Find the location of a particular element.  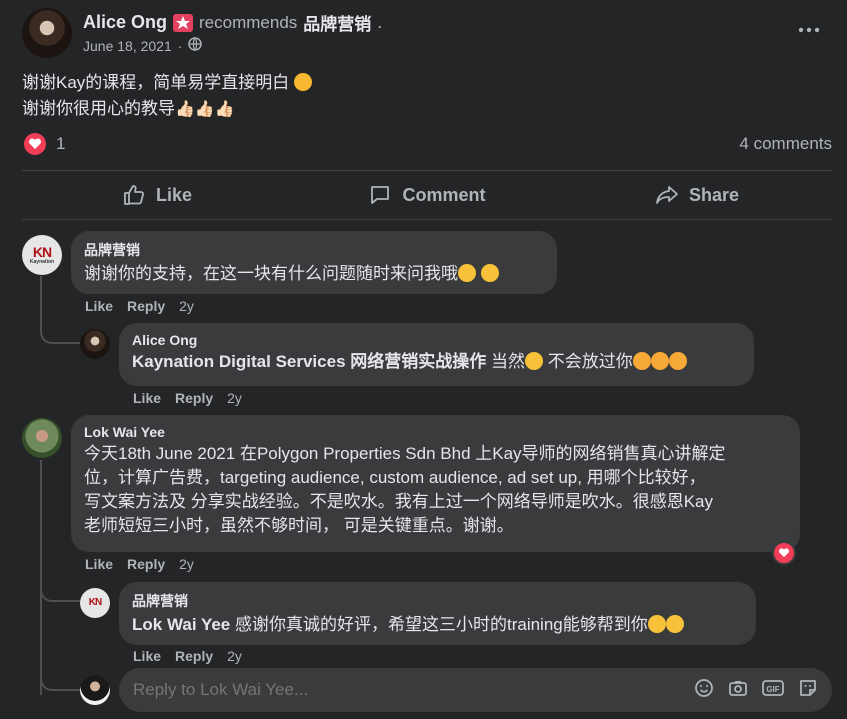

post-header: Alice Ong recommends 品牌营销. is located at coordinates (232, 22).